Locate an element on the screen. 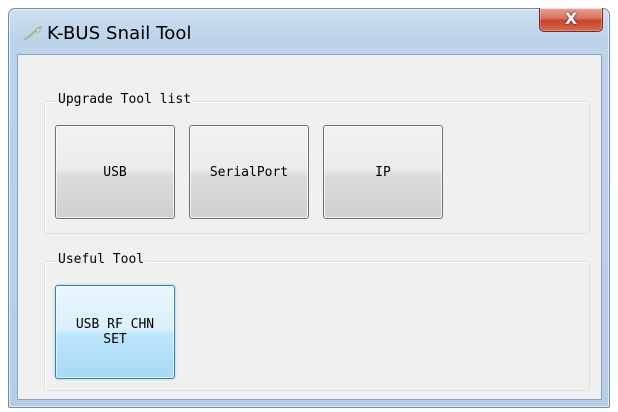 This screenshot has height=412, width=618. serialport-button-label: SerialPort is located at coordinates (249, 172).